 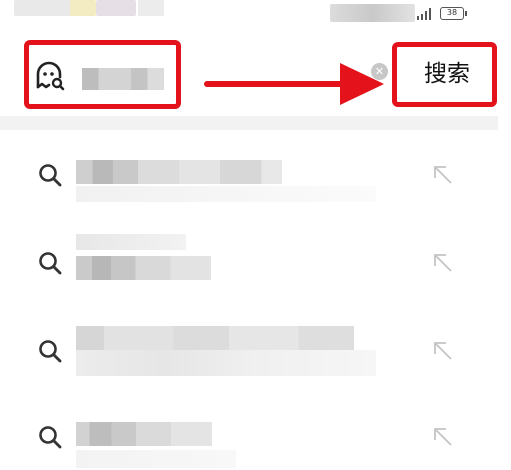 I want to click on battery-icon: 38, so click(x=453, y=13).